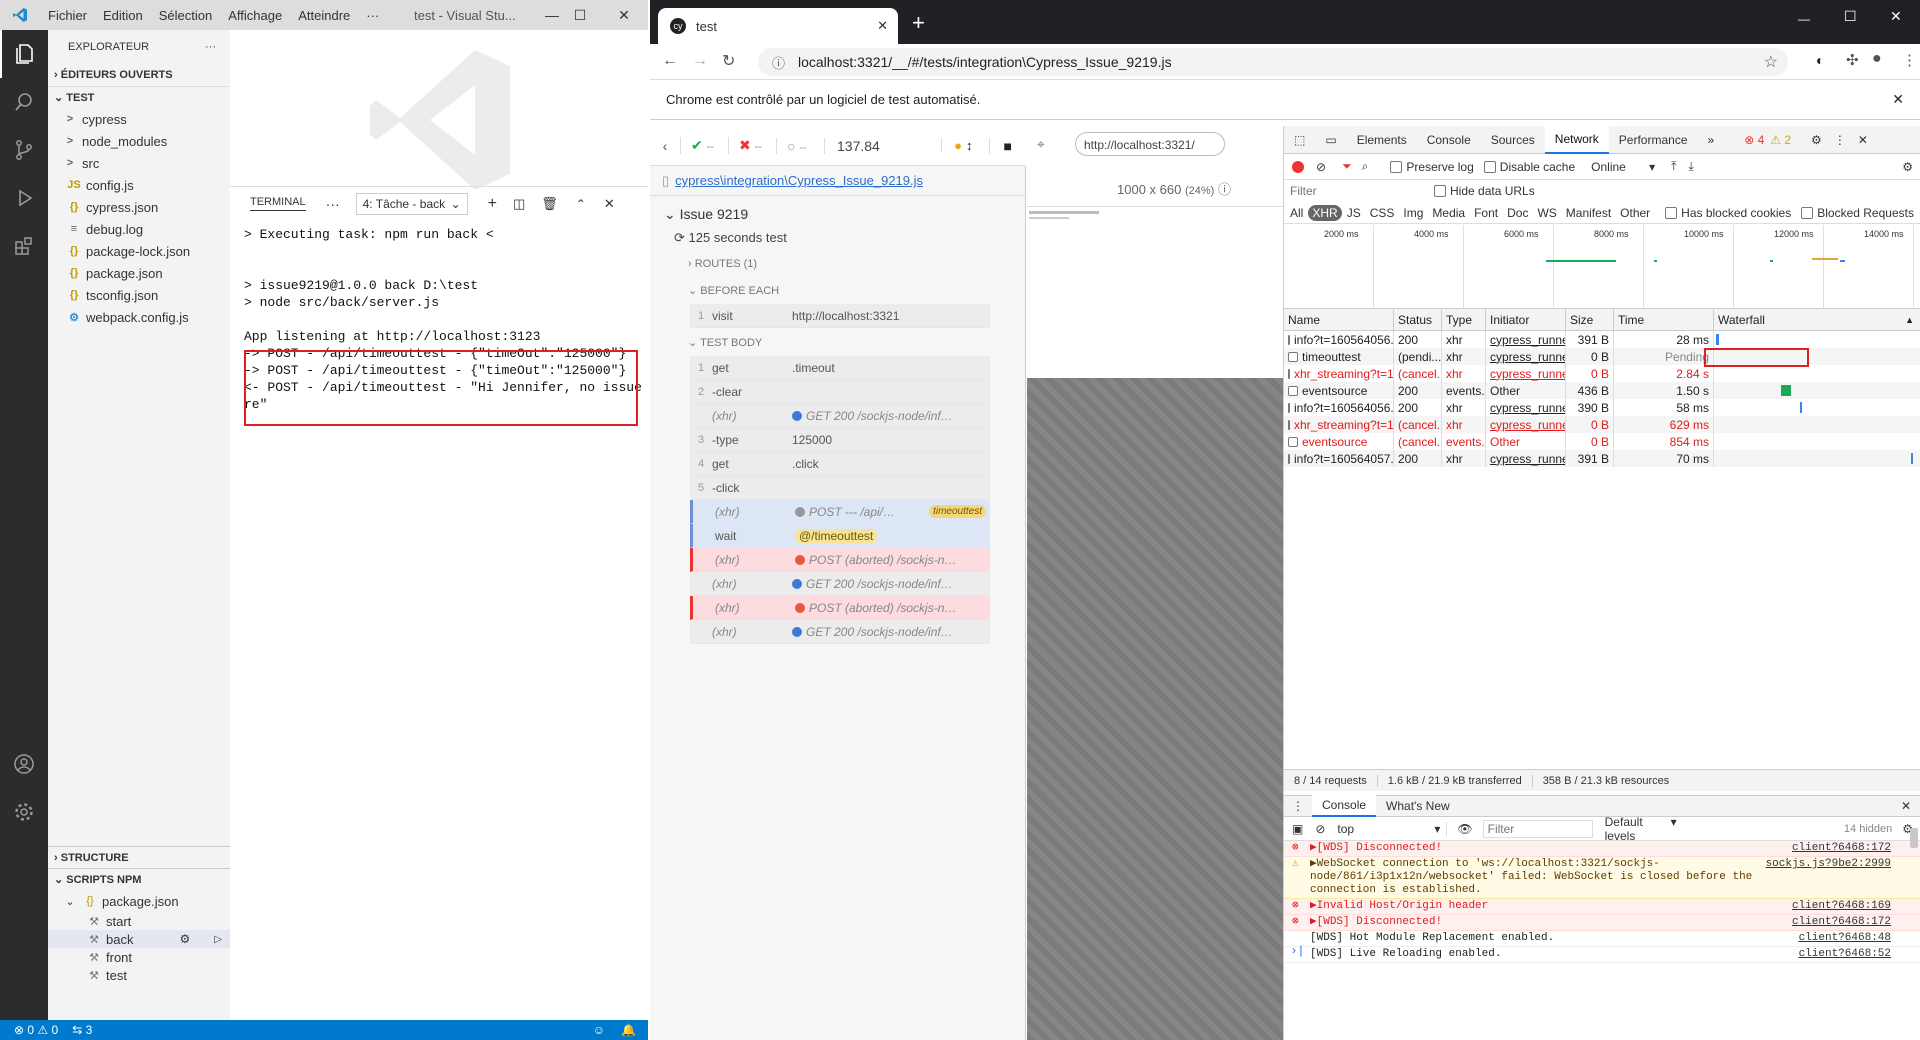 Image resolution: width=1920 pixels, height=1040 pixels. I want to click on devtools-close-icon: ✕, so click(1863, 140).